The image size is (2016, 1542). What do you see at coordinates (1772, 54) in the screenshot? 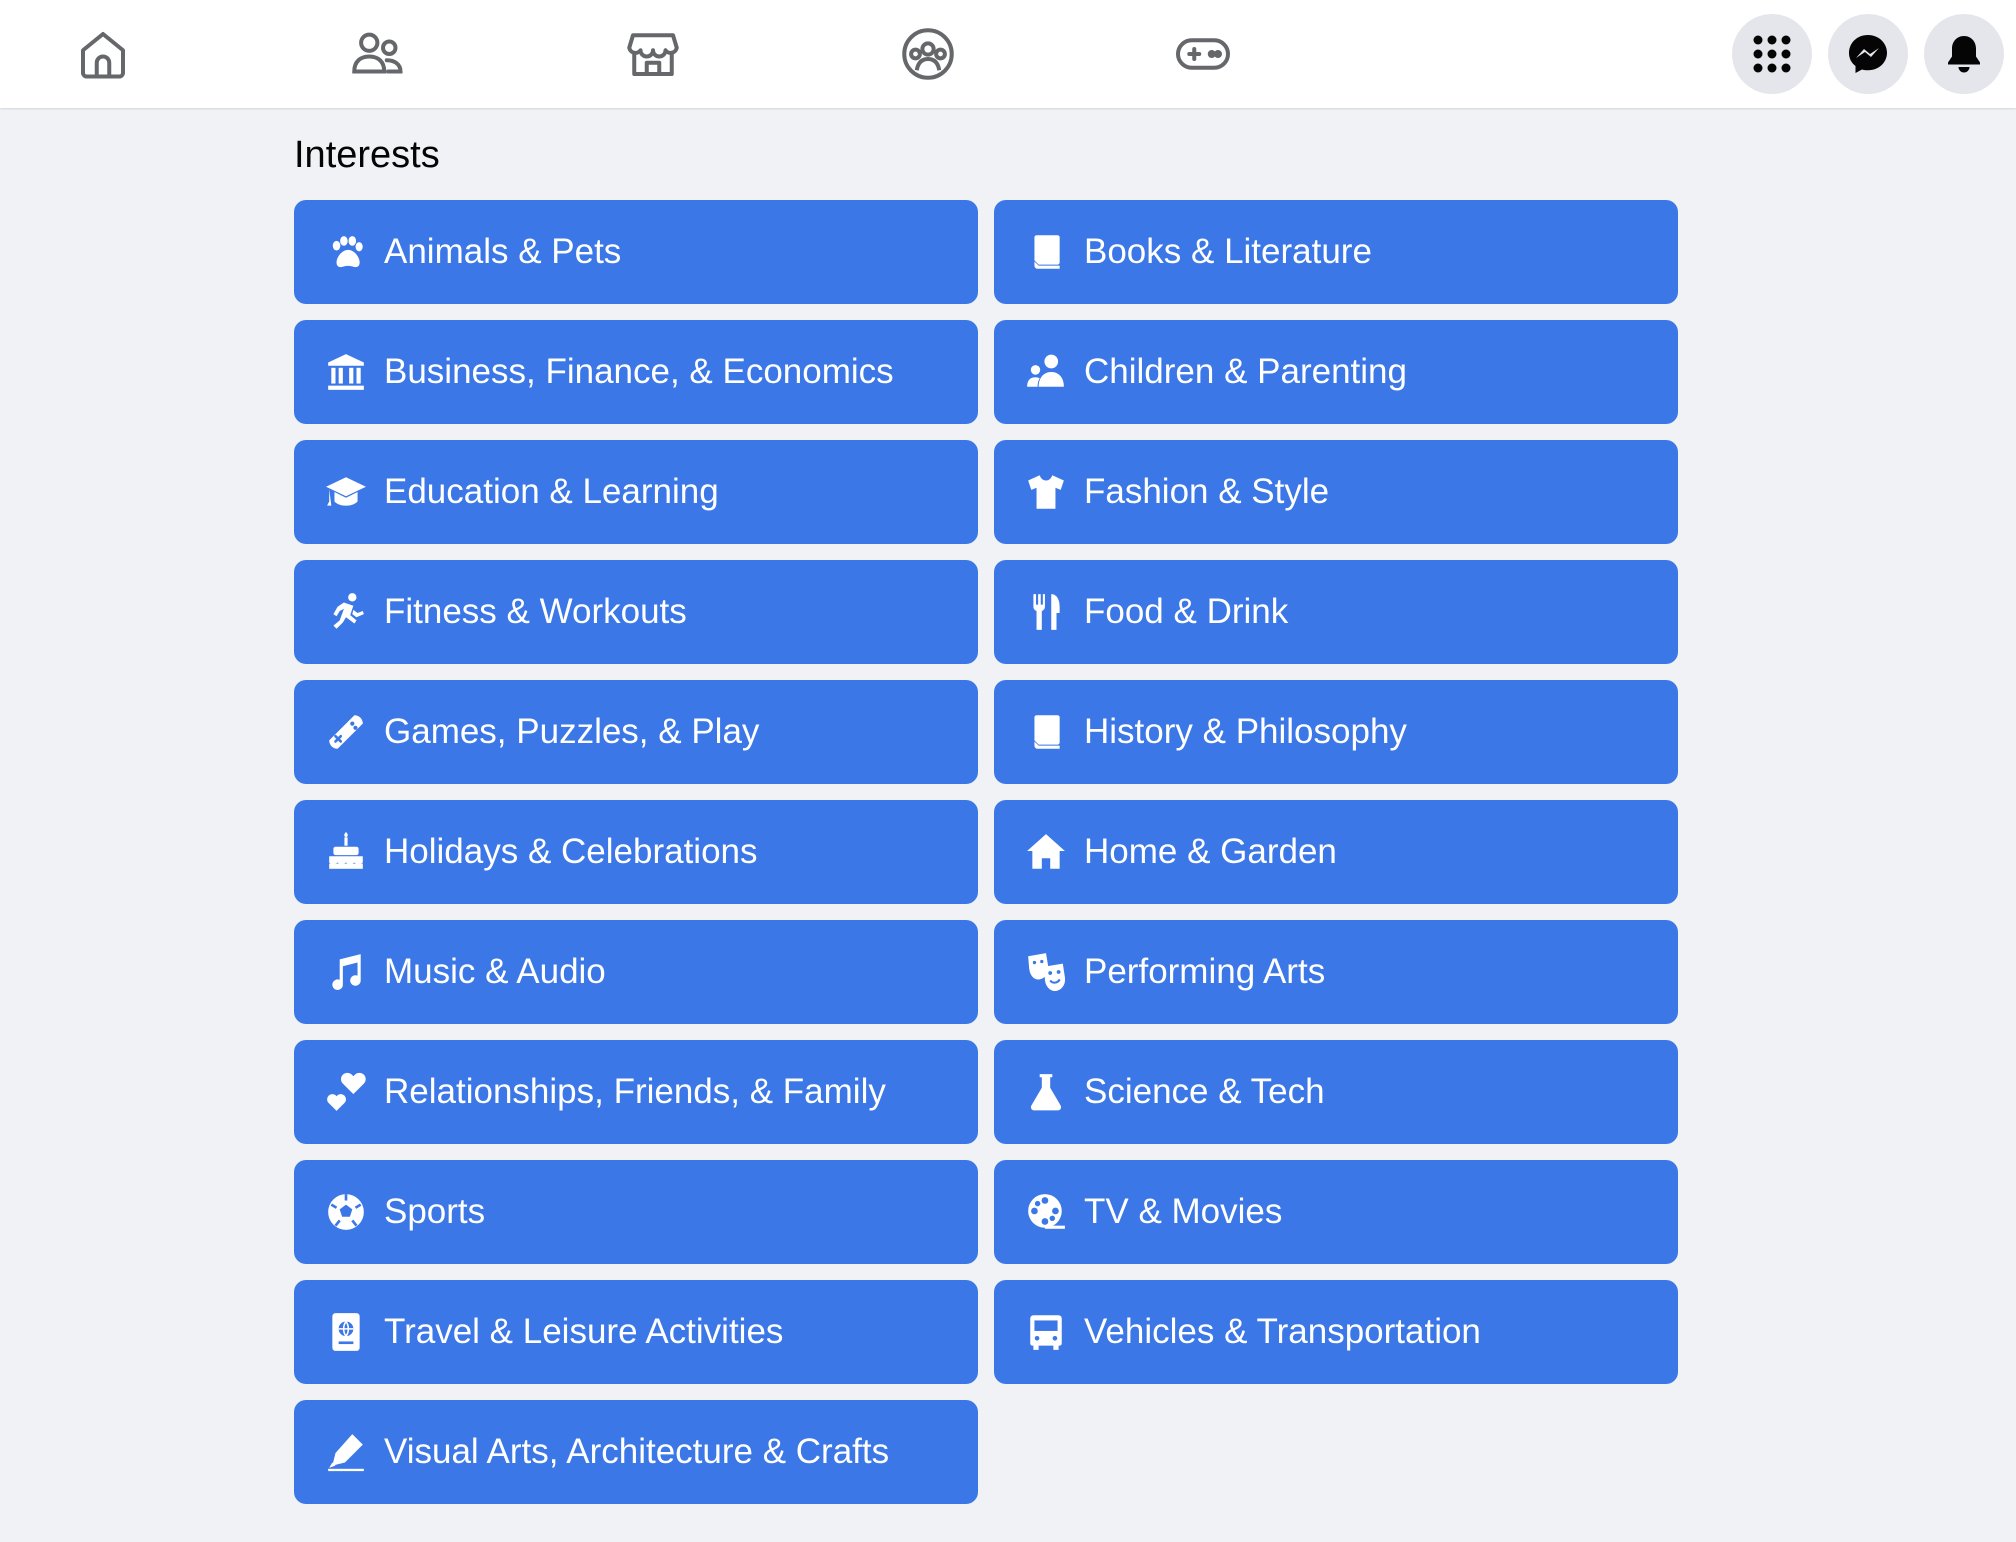
I see `menu-grid-icon` at bounding box center [1772, 54].